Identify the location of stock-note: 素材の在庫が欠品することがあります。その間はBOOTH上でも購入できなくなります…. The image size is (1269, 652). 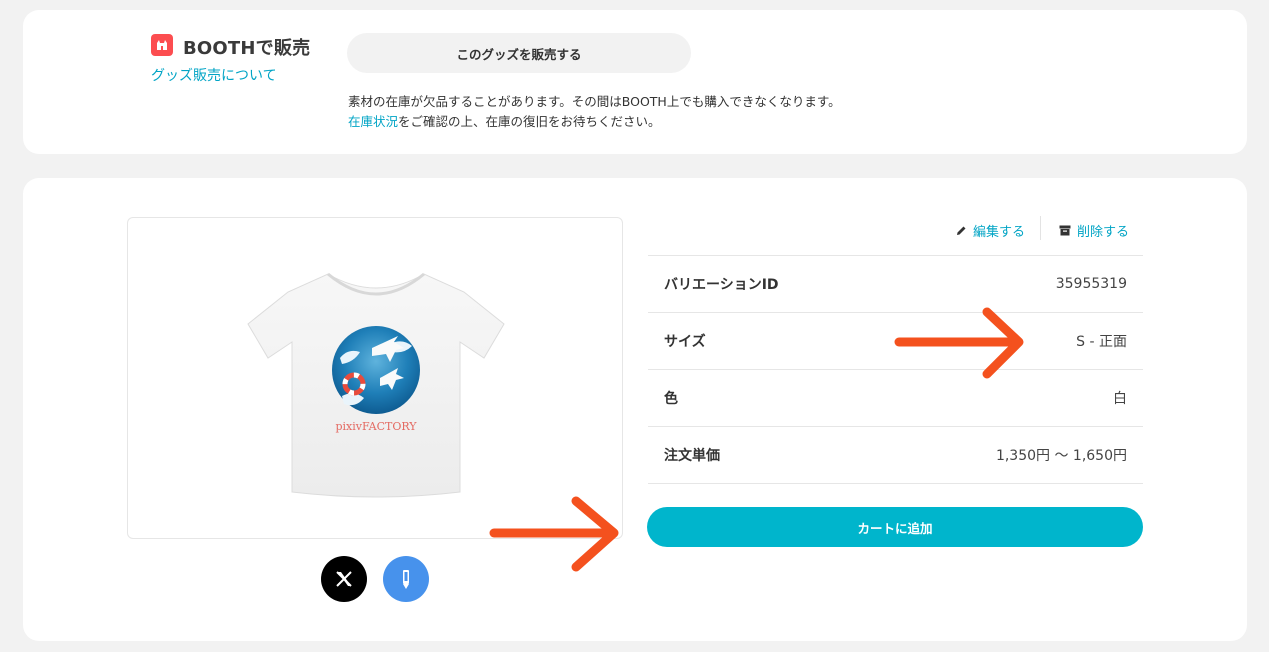
(594, 112).